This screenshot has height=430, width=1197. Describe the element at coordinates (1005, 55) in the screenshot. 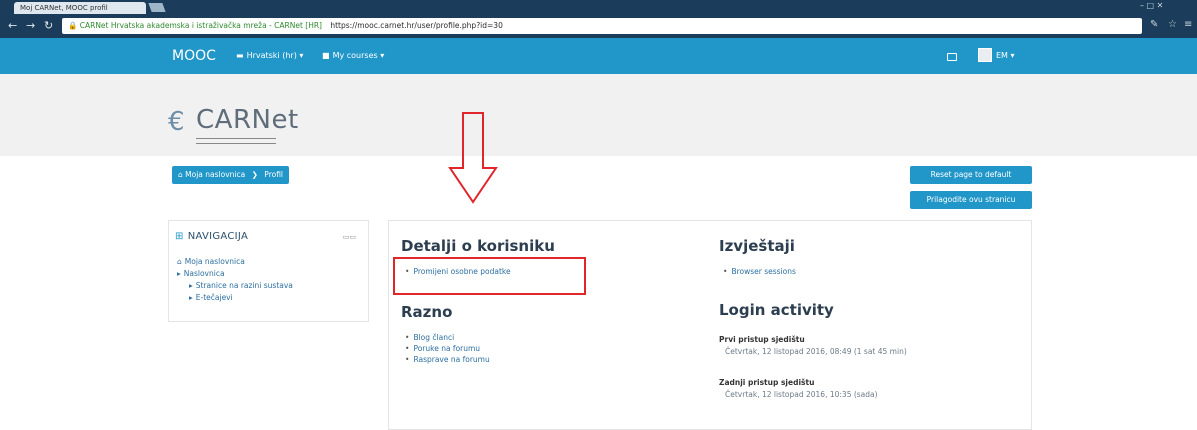

I see `user-menu: EM ▾` at that location.